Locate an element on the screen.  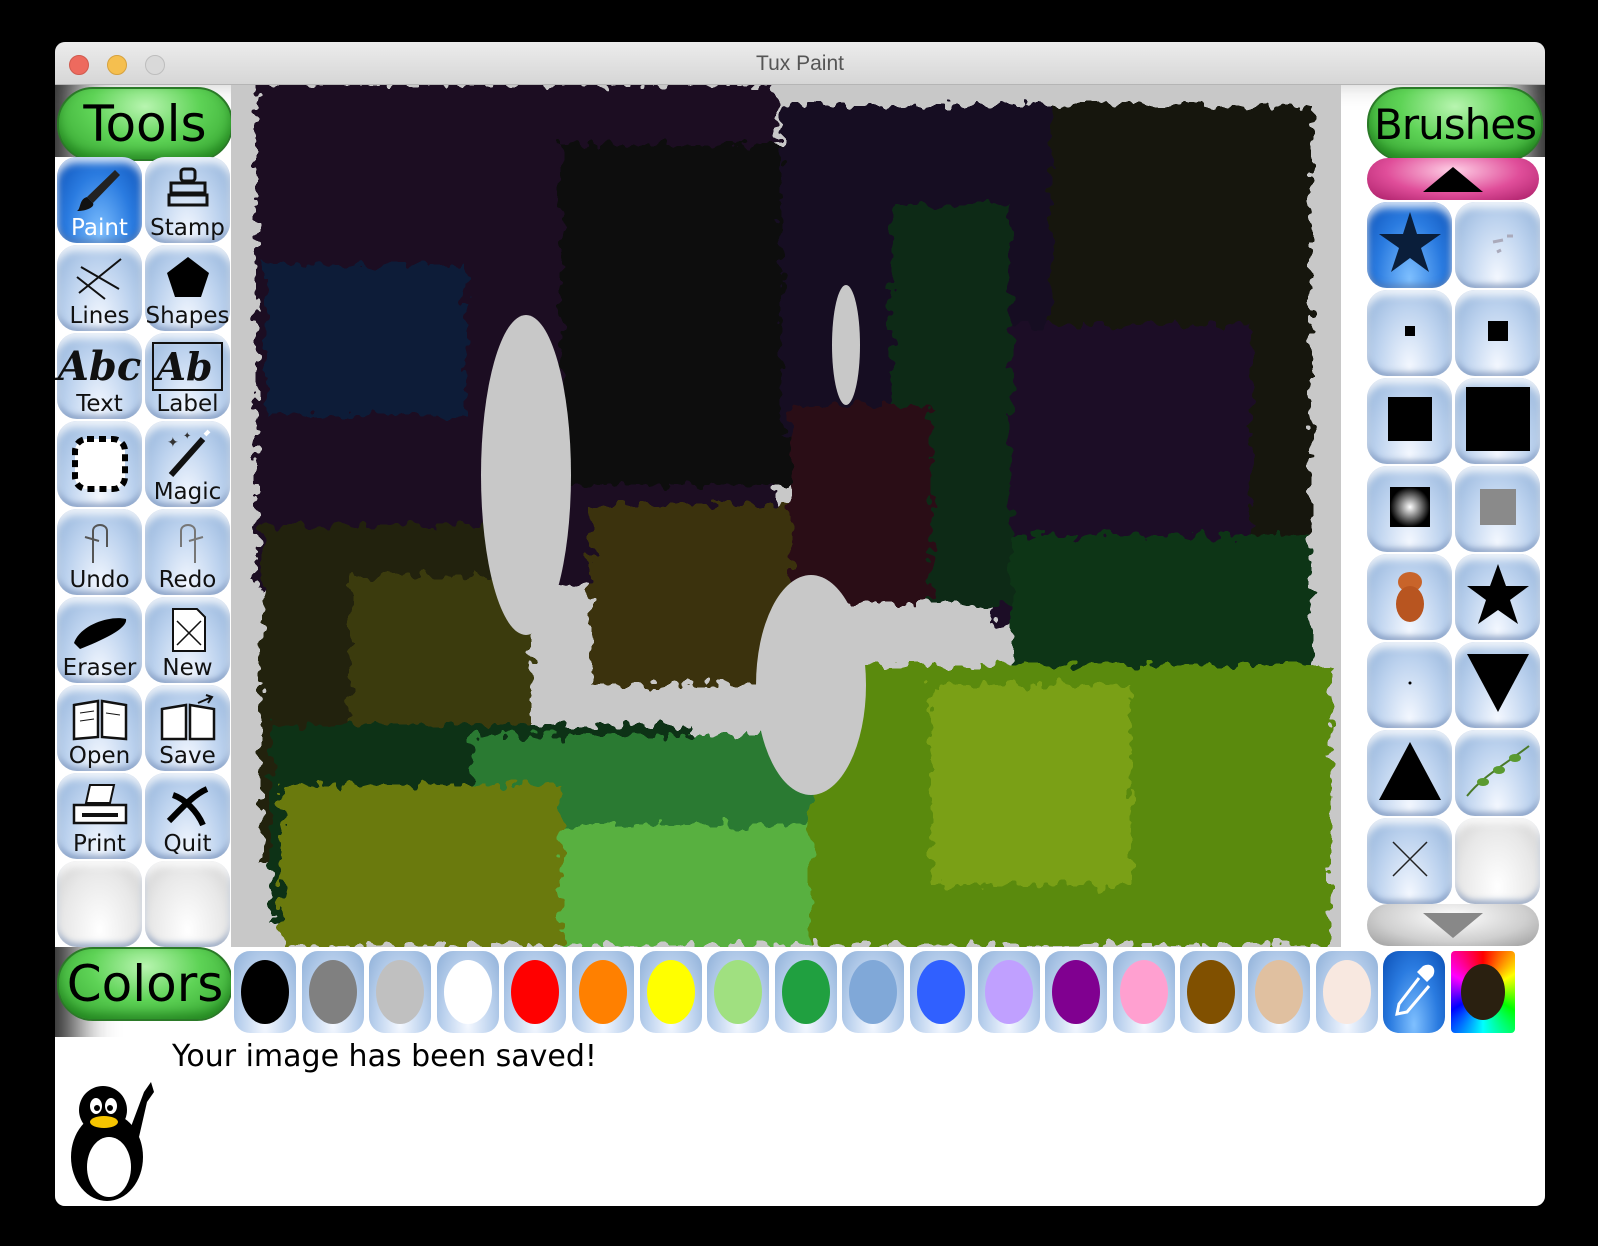
tool-text-button: Abc Text is located at coordinates (99, 376).